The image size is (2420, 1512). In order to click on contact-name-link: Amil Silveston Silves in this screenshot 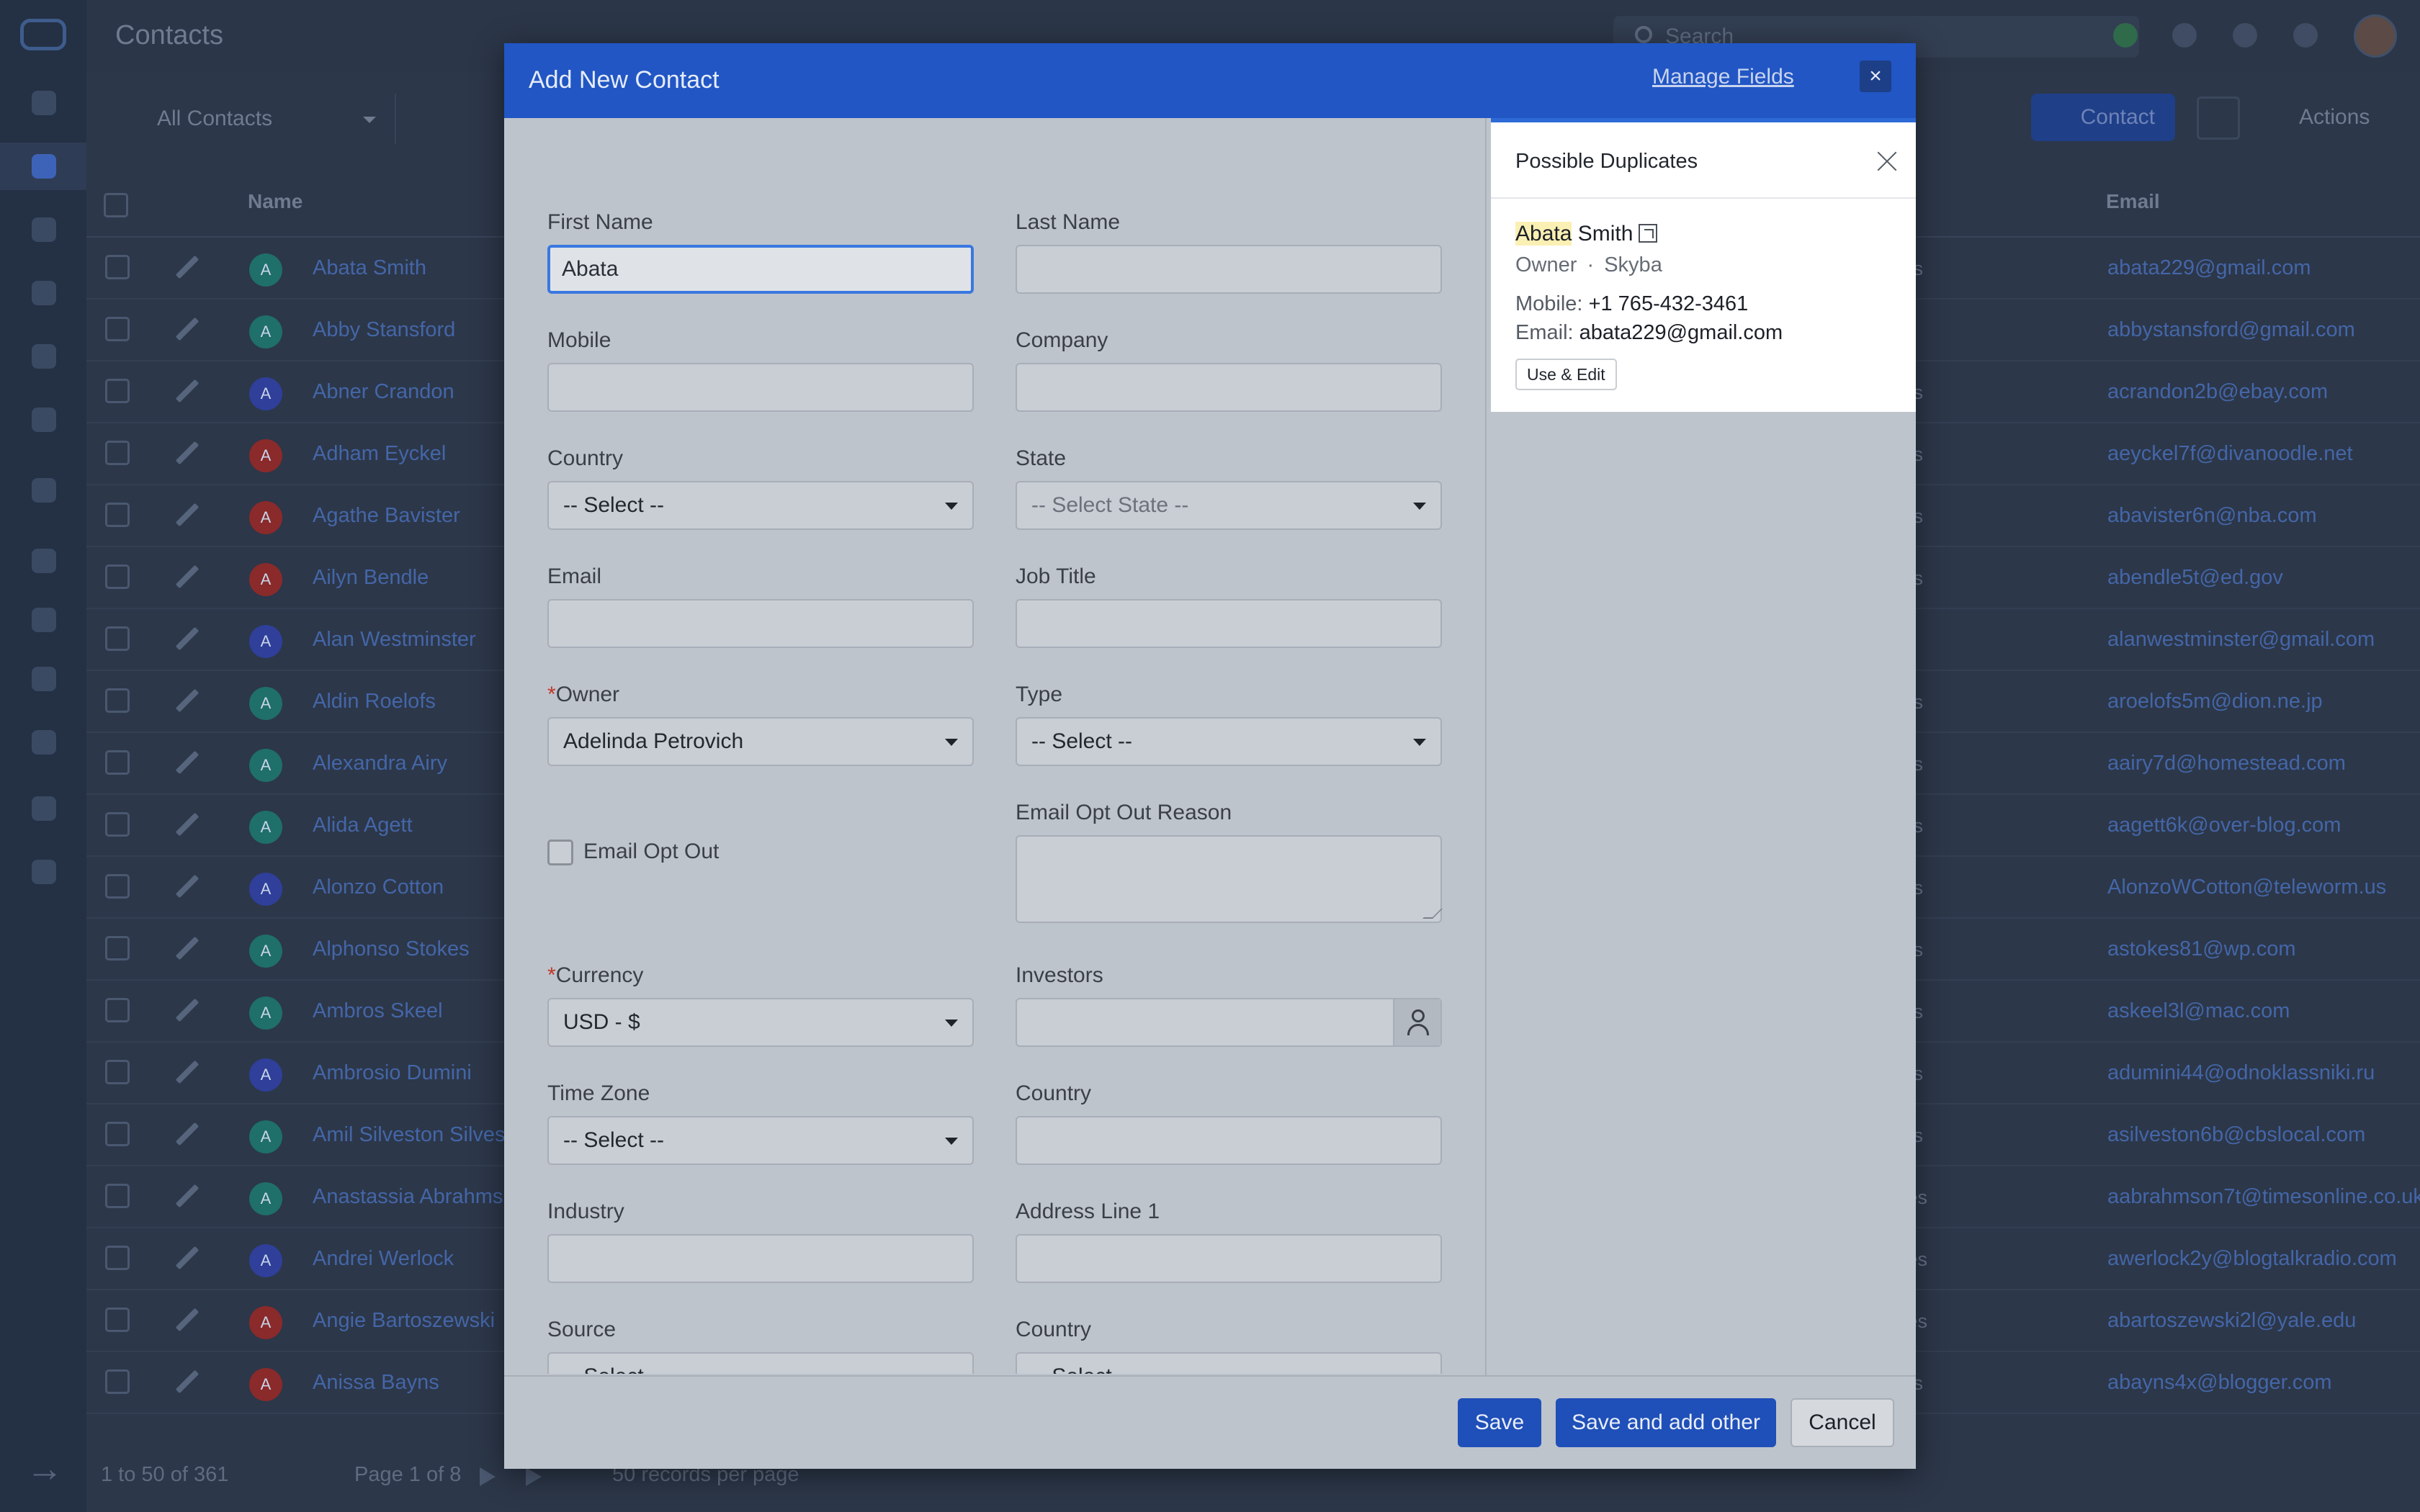, I will do `click(410, 1135)`.